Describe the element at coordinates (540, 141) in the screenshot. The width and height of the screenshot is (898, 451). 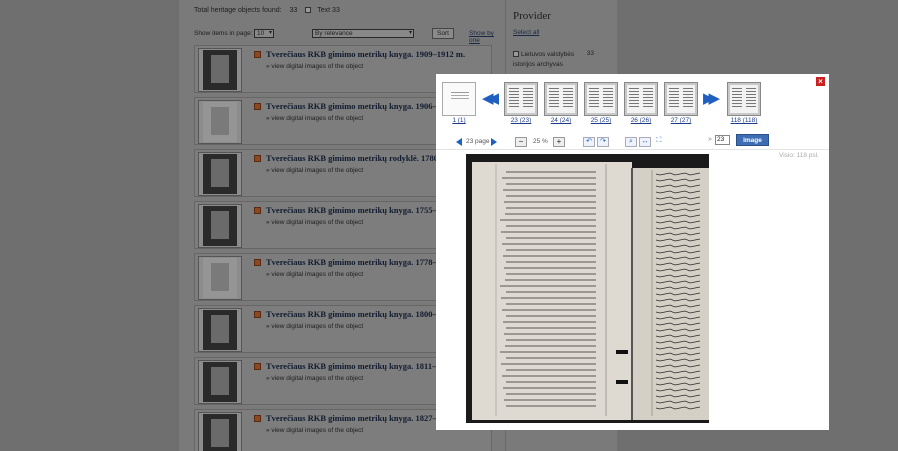
I see `zoom-level: 25 %` at that location.